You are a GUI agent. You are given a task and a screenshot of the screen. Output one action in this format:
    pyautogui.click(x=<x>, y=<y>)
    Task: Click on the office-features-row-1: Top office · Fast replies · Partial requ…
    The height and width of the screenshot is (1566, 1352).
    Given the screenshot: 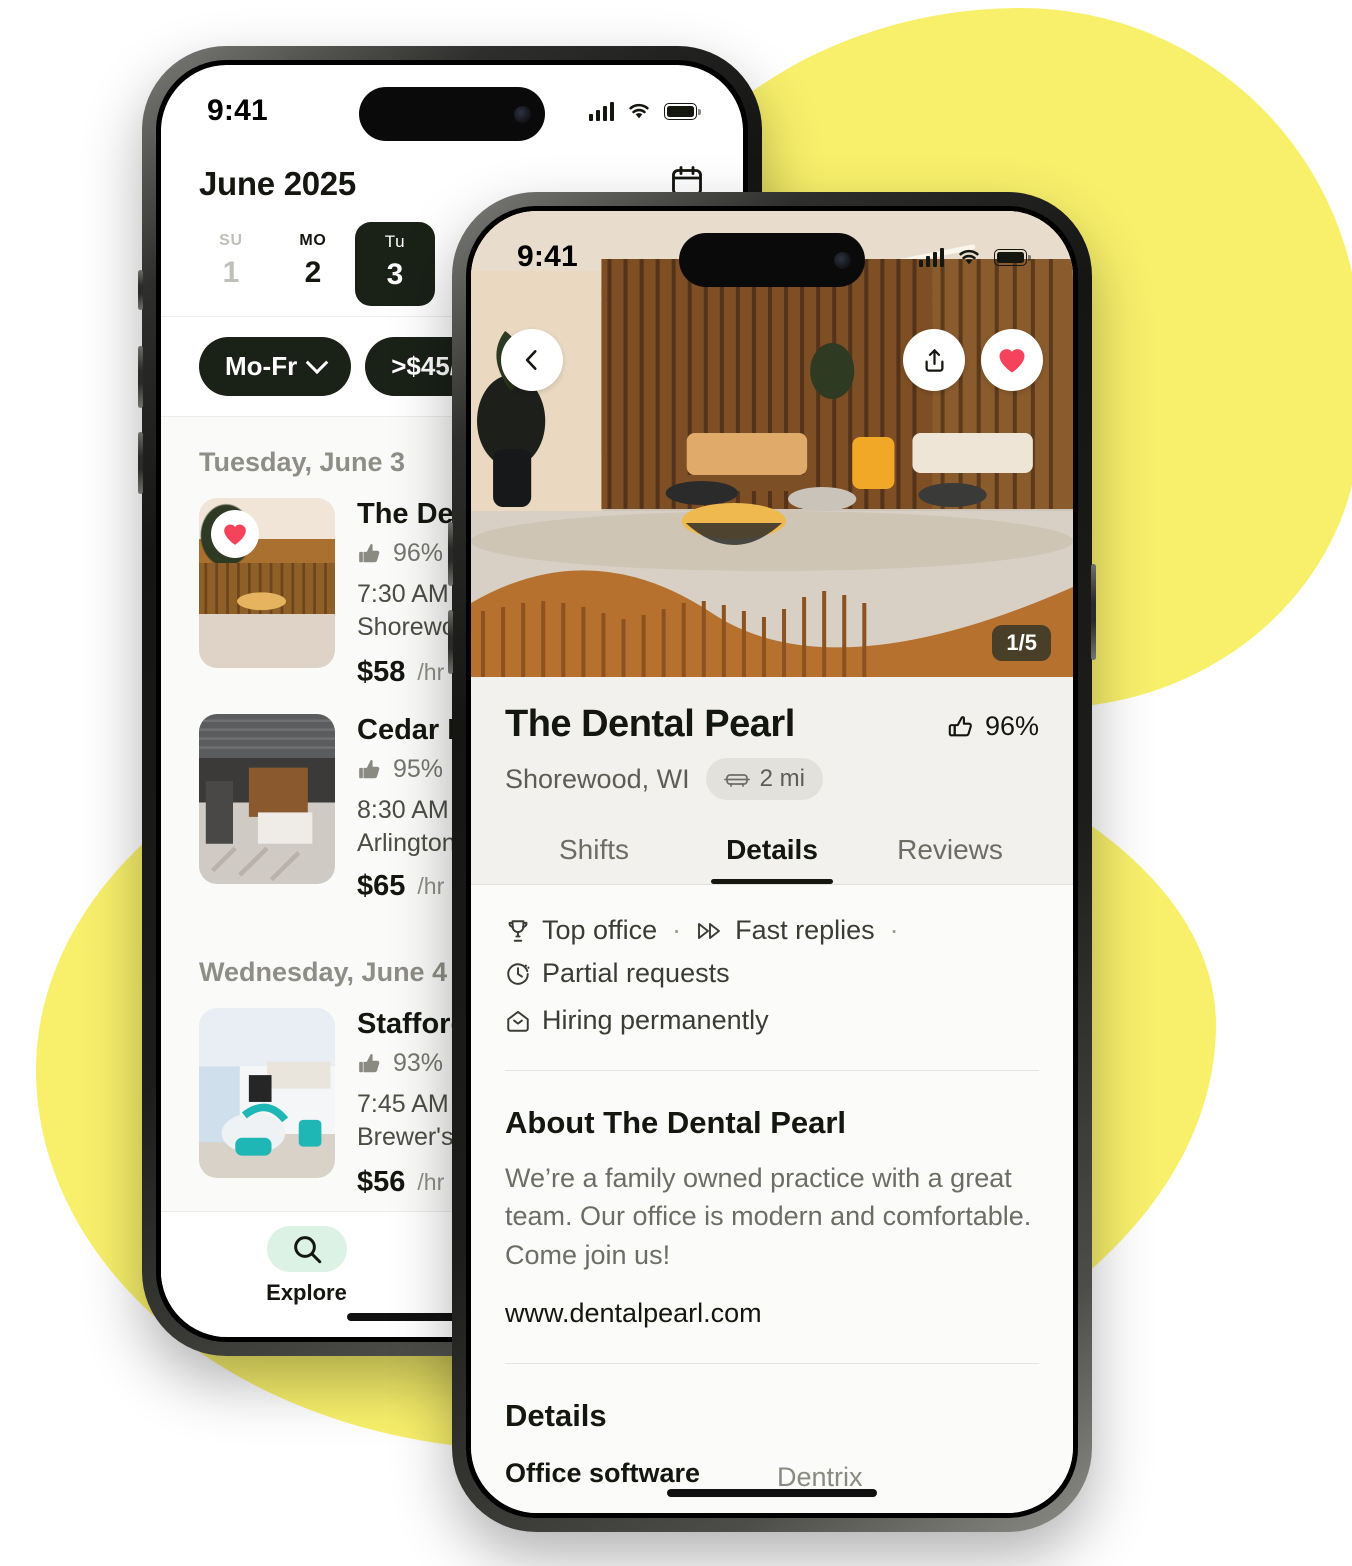 What is the action you would take?
    pyautogui.click(x=772, y=952)
    